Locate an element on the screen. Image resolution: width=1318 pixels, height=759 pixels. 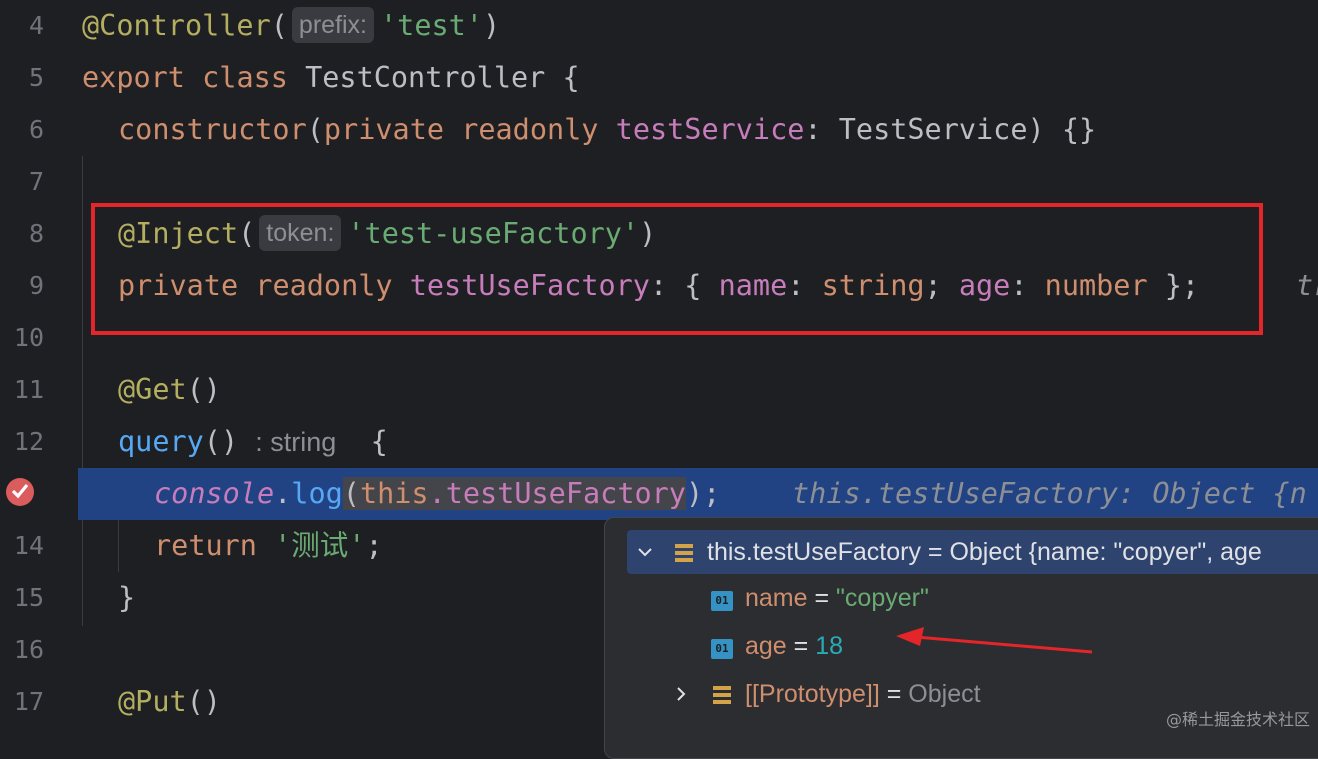
line-number: 15 is located at coordinates (28, 597).